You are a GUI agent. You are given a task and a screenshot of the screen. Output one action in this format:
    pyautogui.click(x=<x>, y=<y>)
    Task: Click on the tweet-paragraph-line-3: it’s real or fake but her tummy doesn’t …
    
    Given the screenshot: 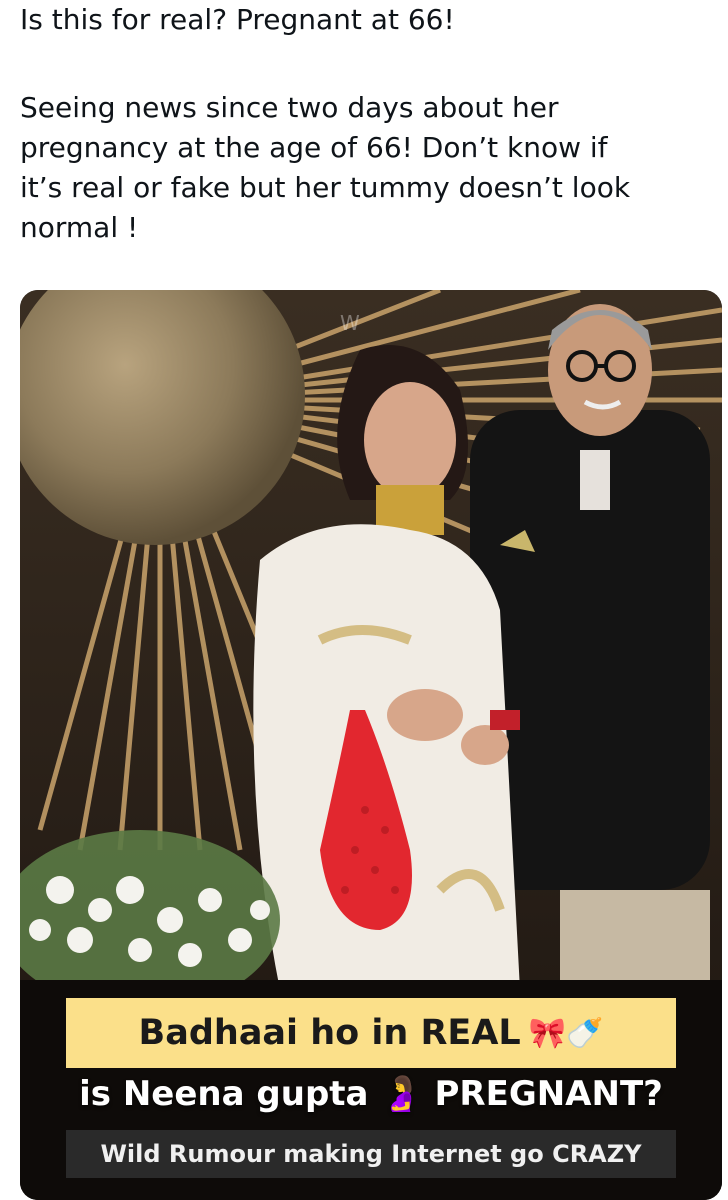 What is the action you would take?
    pyautogui.click(x=325, y=187)
    